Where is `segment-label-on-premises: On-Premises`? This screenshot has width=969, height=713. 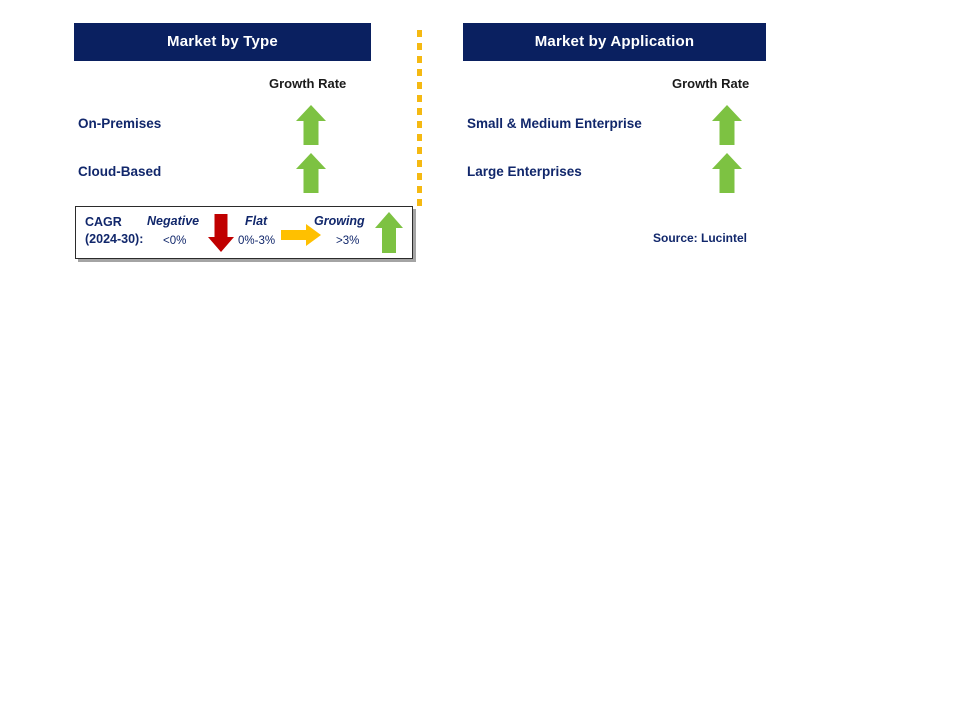
segment-label-on-premises: On-Premises is located at coordinates (120, 123).